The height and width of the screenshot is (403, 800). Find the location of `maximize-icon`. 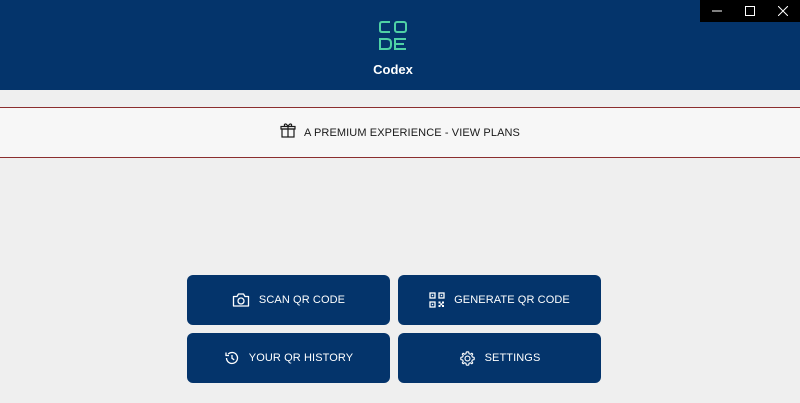

maximize-icon is located at coordinates (749, 11).